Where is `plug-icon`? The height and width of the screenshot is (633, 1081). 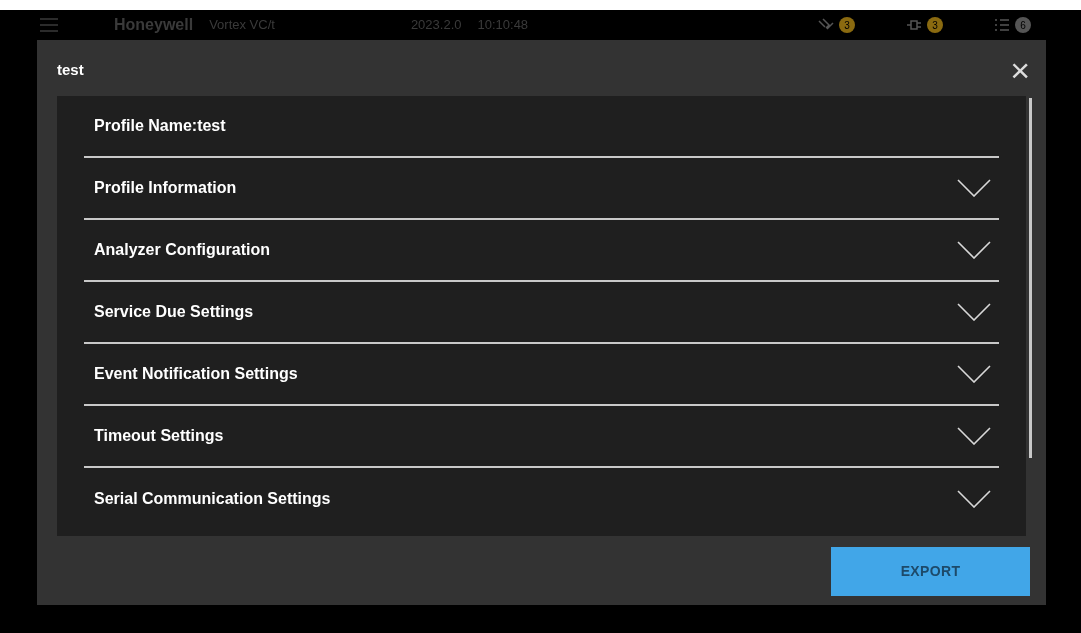
plug-icon is located at coordinates (914, 25).